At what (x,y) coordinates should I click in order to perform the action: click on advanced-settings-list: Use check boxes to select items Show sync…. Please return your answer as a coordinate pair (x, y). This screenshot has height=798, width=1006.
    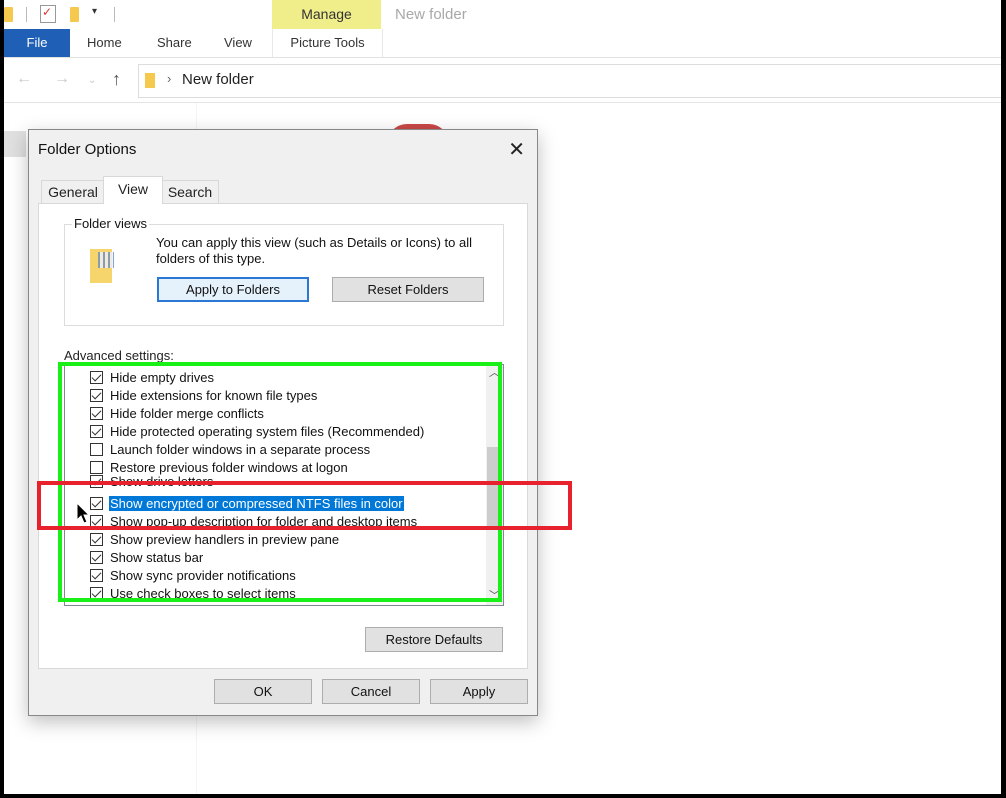
    Looking at the image, I should click on (284, 485).